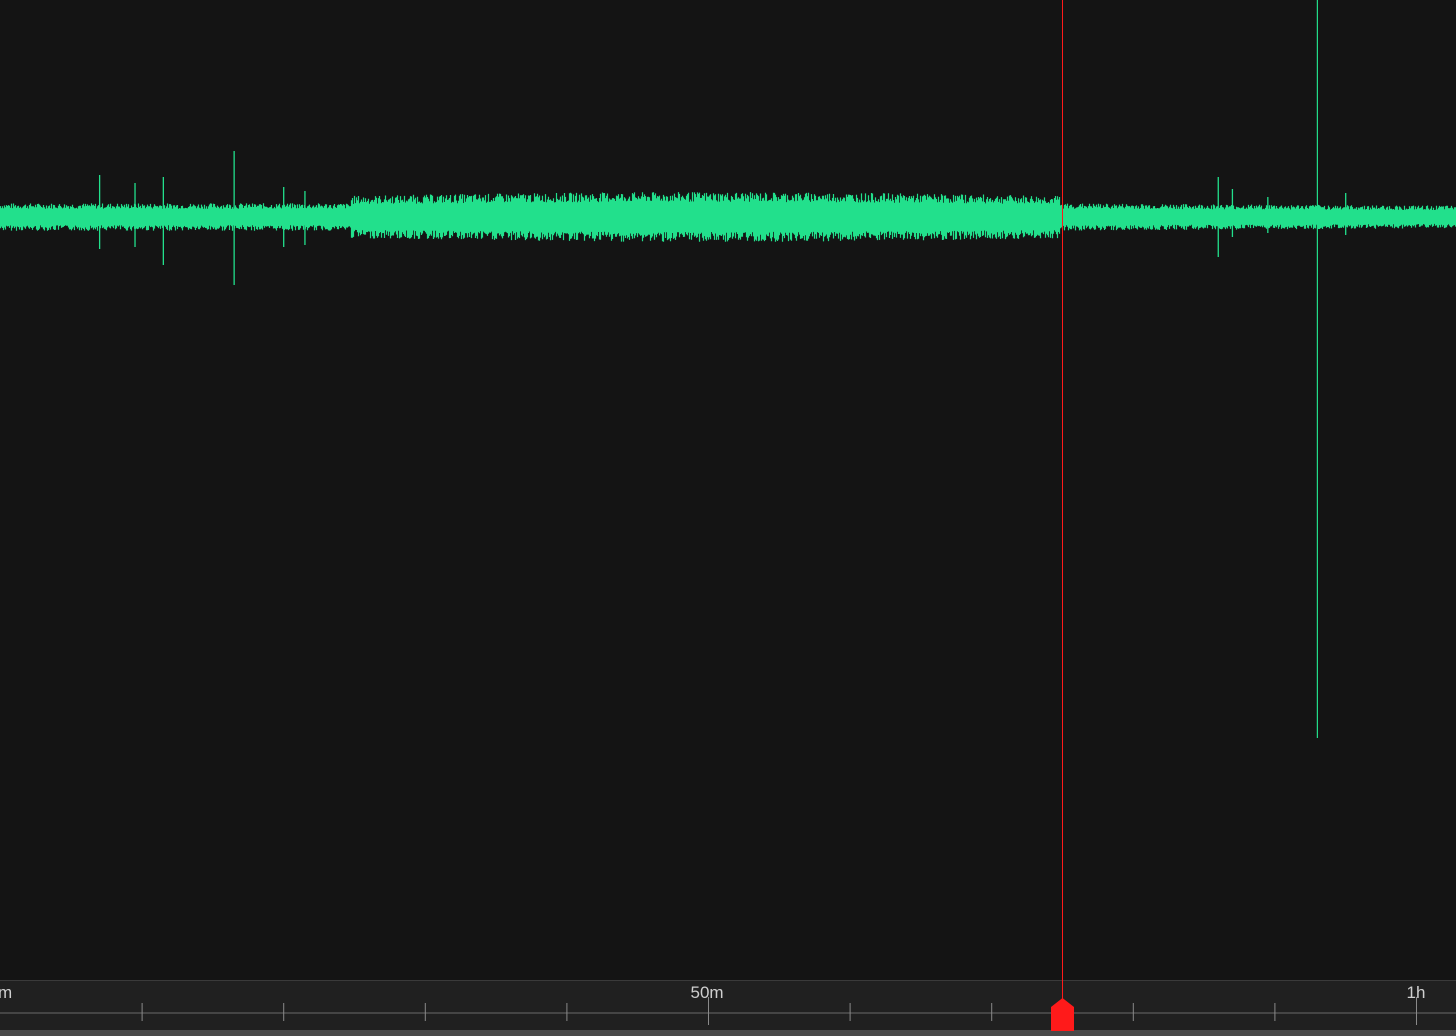 The image size is (1456, 1036). What do you see at coordinates (707, 992) in the screenshot?
I see `ruler-label-50m: 50m` at bounding box center [707, 992].